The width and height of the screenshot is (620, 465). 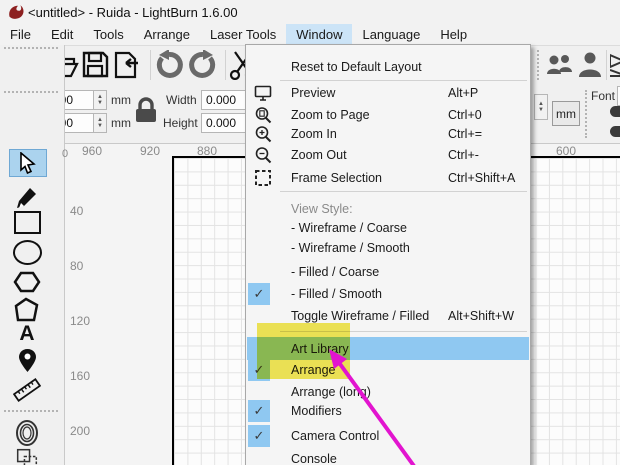 I want to click on ruler-v-label: 0, so click(x=65, y=154).